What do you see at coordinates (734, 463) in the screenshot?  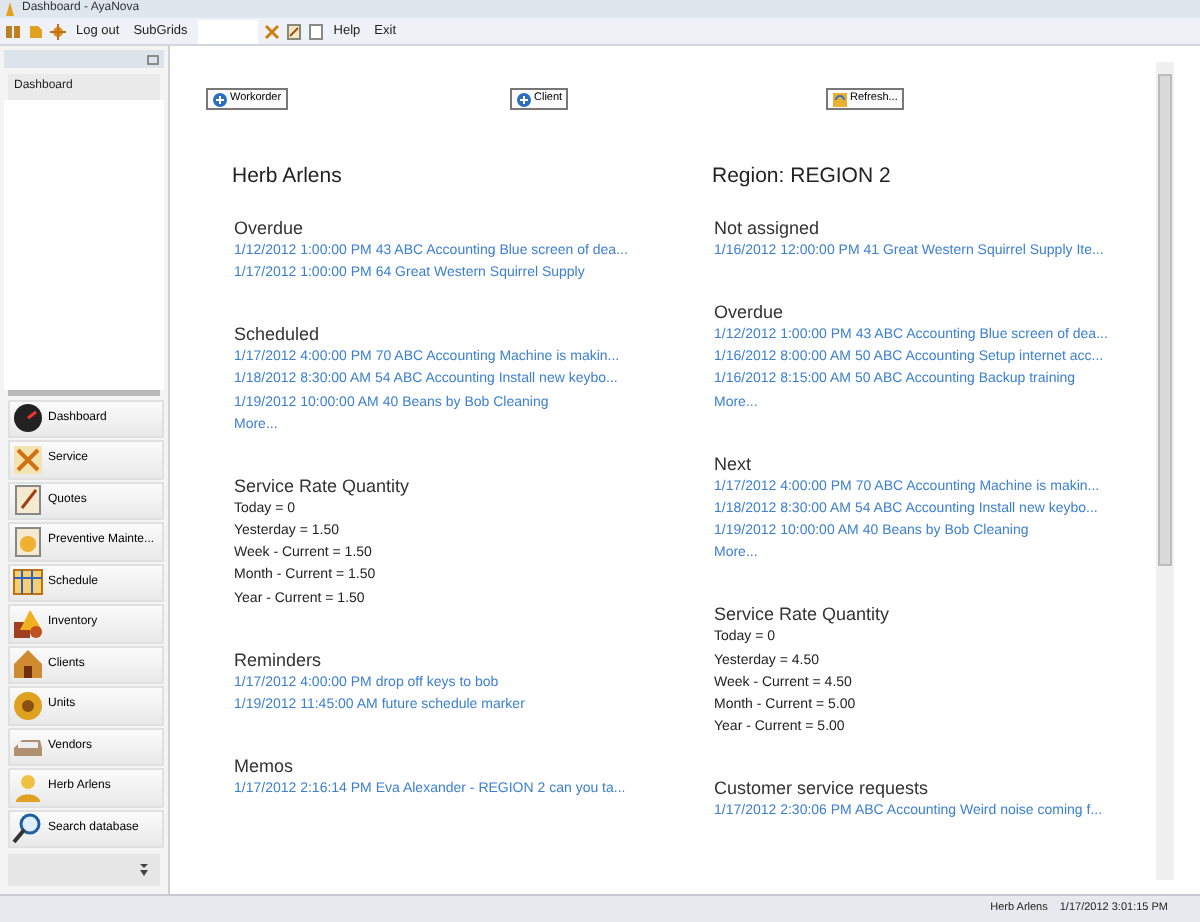 I see `section-heading: Next` at bounding box center [734, 463].